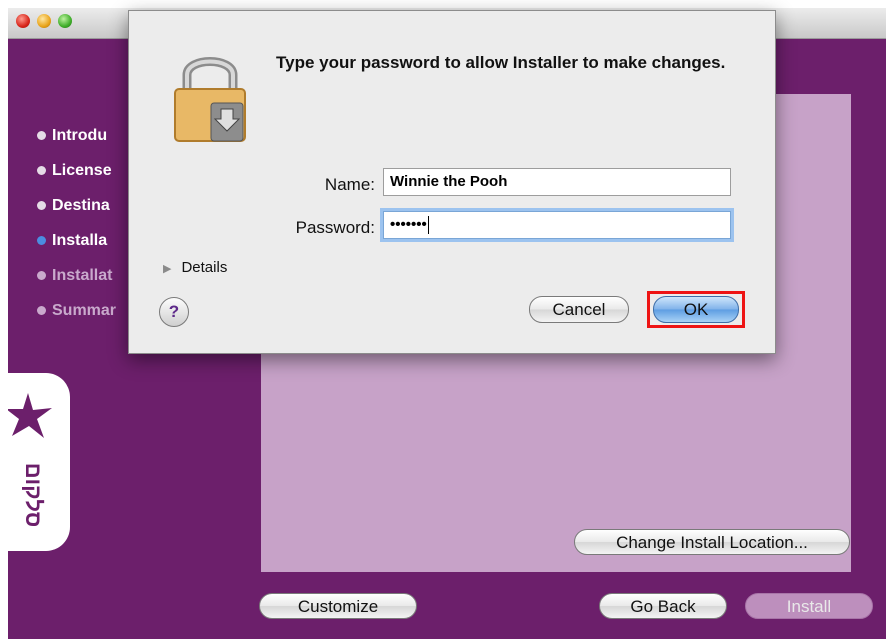 The width and height of the screenshot is (893, 639). I want to click on step-label: Installat, so click(82, 275).